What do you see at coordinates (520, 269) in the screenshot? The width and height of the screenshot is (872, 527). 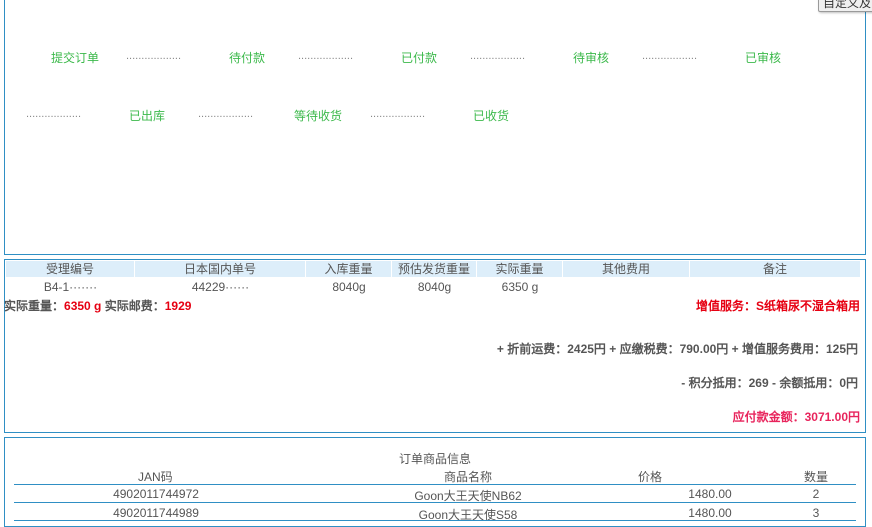 I see `col-header-actual-weight: 实际重量` at bounding box center [520, 269].